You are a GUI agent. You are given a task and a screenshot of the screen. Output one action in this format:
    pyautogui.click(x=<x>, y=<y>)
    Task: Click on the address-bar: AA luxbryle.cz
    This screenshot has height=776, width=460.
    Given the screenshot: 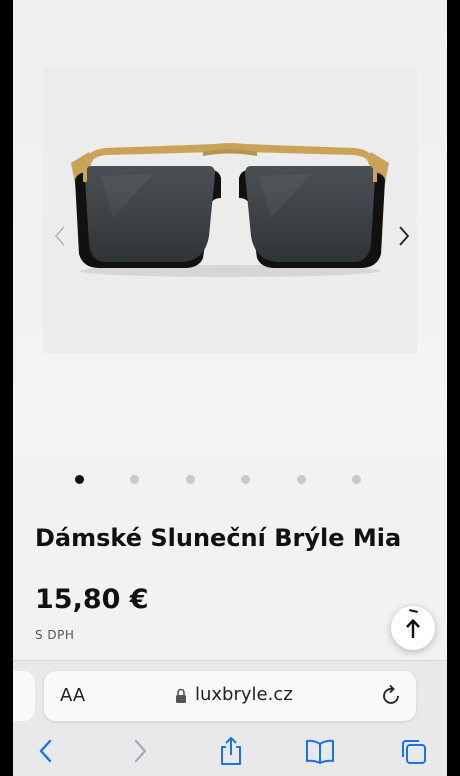 What is the action you would take?
    pyautogui.click(x=230, y=696)
    